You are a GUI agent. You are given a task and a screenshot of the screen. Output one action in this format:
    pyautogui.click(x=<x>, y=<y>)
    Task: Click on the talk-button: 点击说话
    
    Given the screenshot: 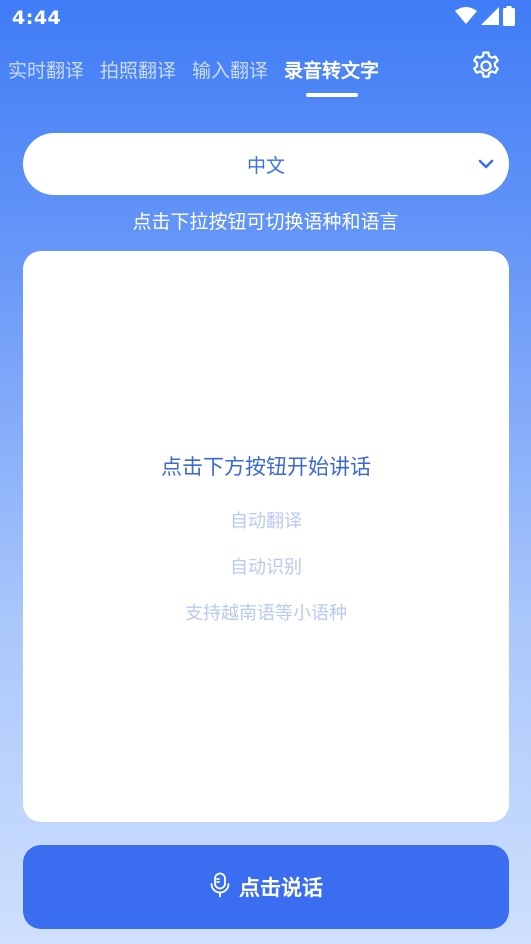 What is the action you would take?
    pyautogui.click(x=266, y=887)
    